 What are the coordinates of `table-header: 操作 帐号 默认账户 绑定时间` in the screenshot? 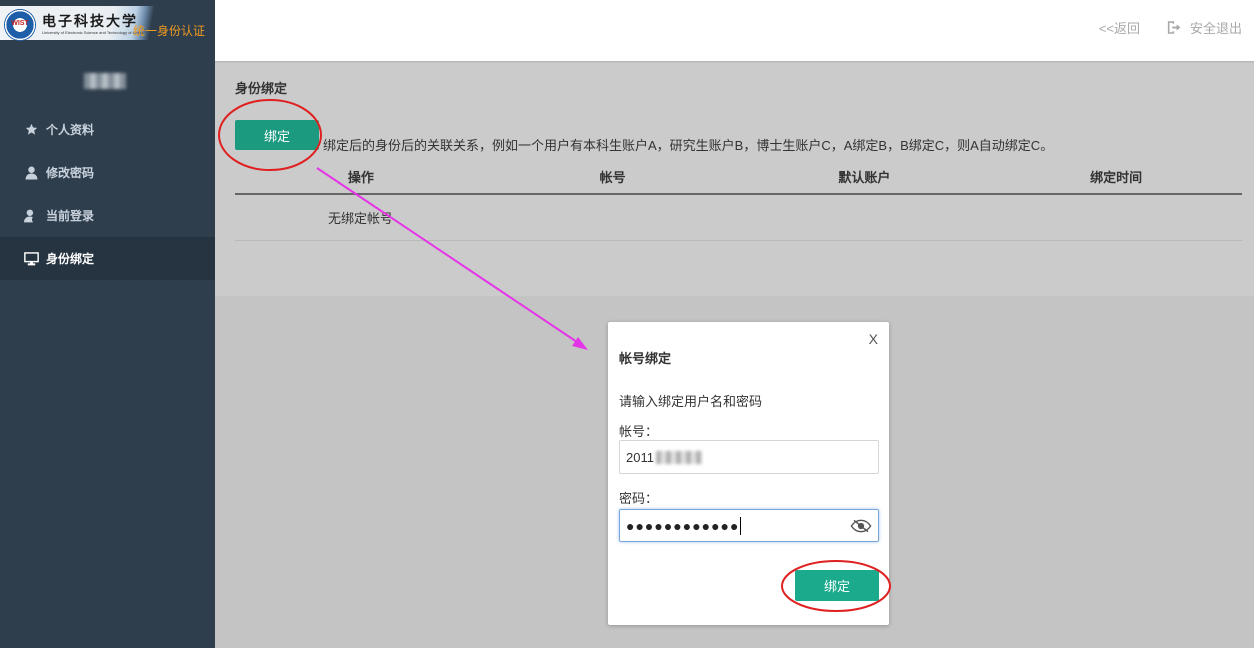 It's located at (738, 177).